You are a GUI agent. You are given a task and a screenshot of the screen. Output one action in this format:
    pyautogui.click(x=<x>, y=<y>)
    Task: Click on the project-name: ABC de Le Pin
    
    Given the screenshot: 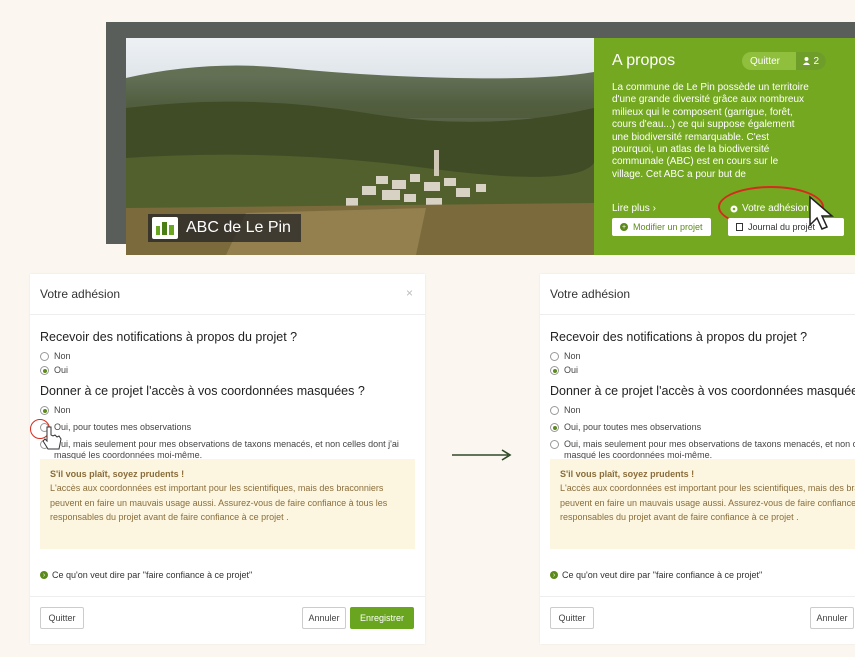 What is the action you would take?
    pyautogui.click(x=238, y=227)
    